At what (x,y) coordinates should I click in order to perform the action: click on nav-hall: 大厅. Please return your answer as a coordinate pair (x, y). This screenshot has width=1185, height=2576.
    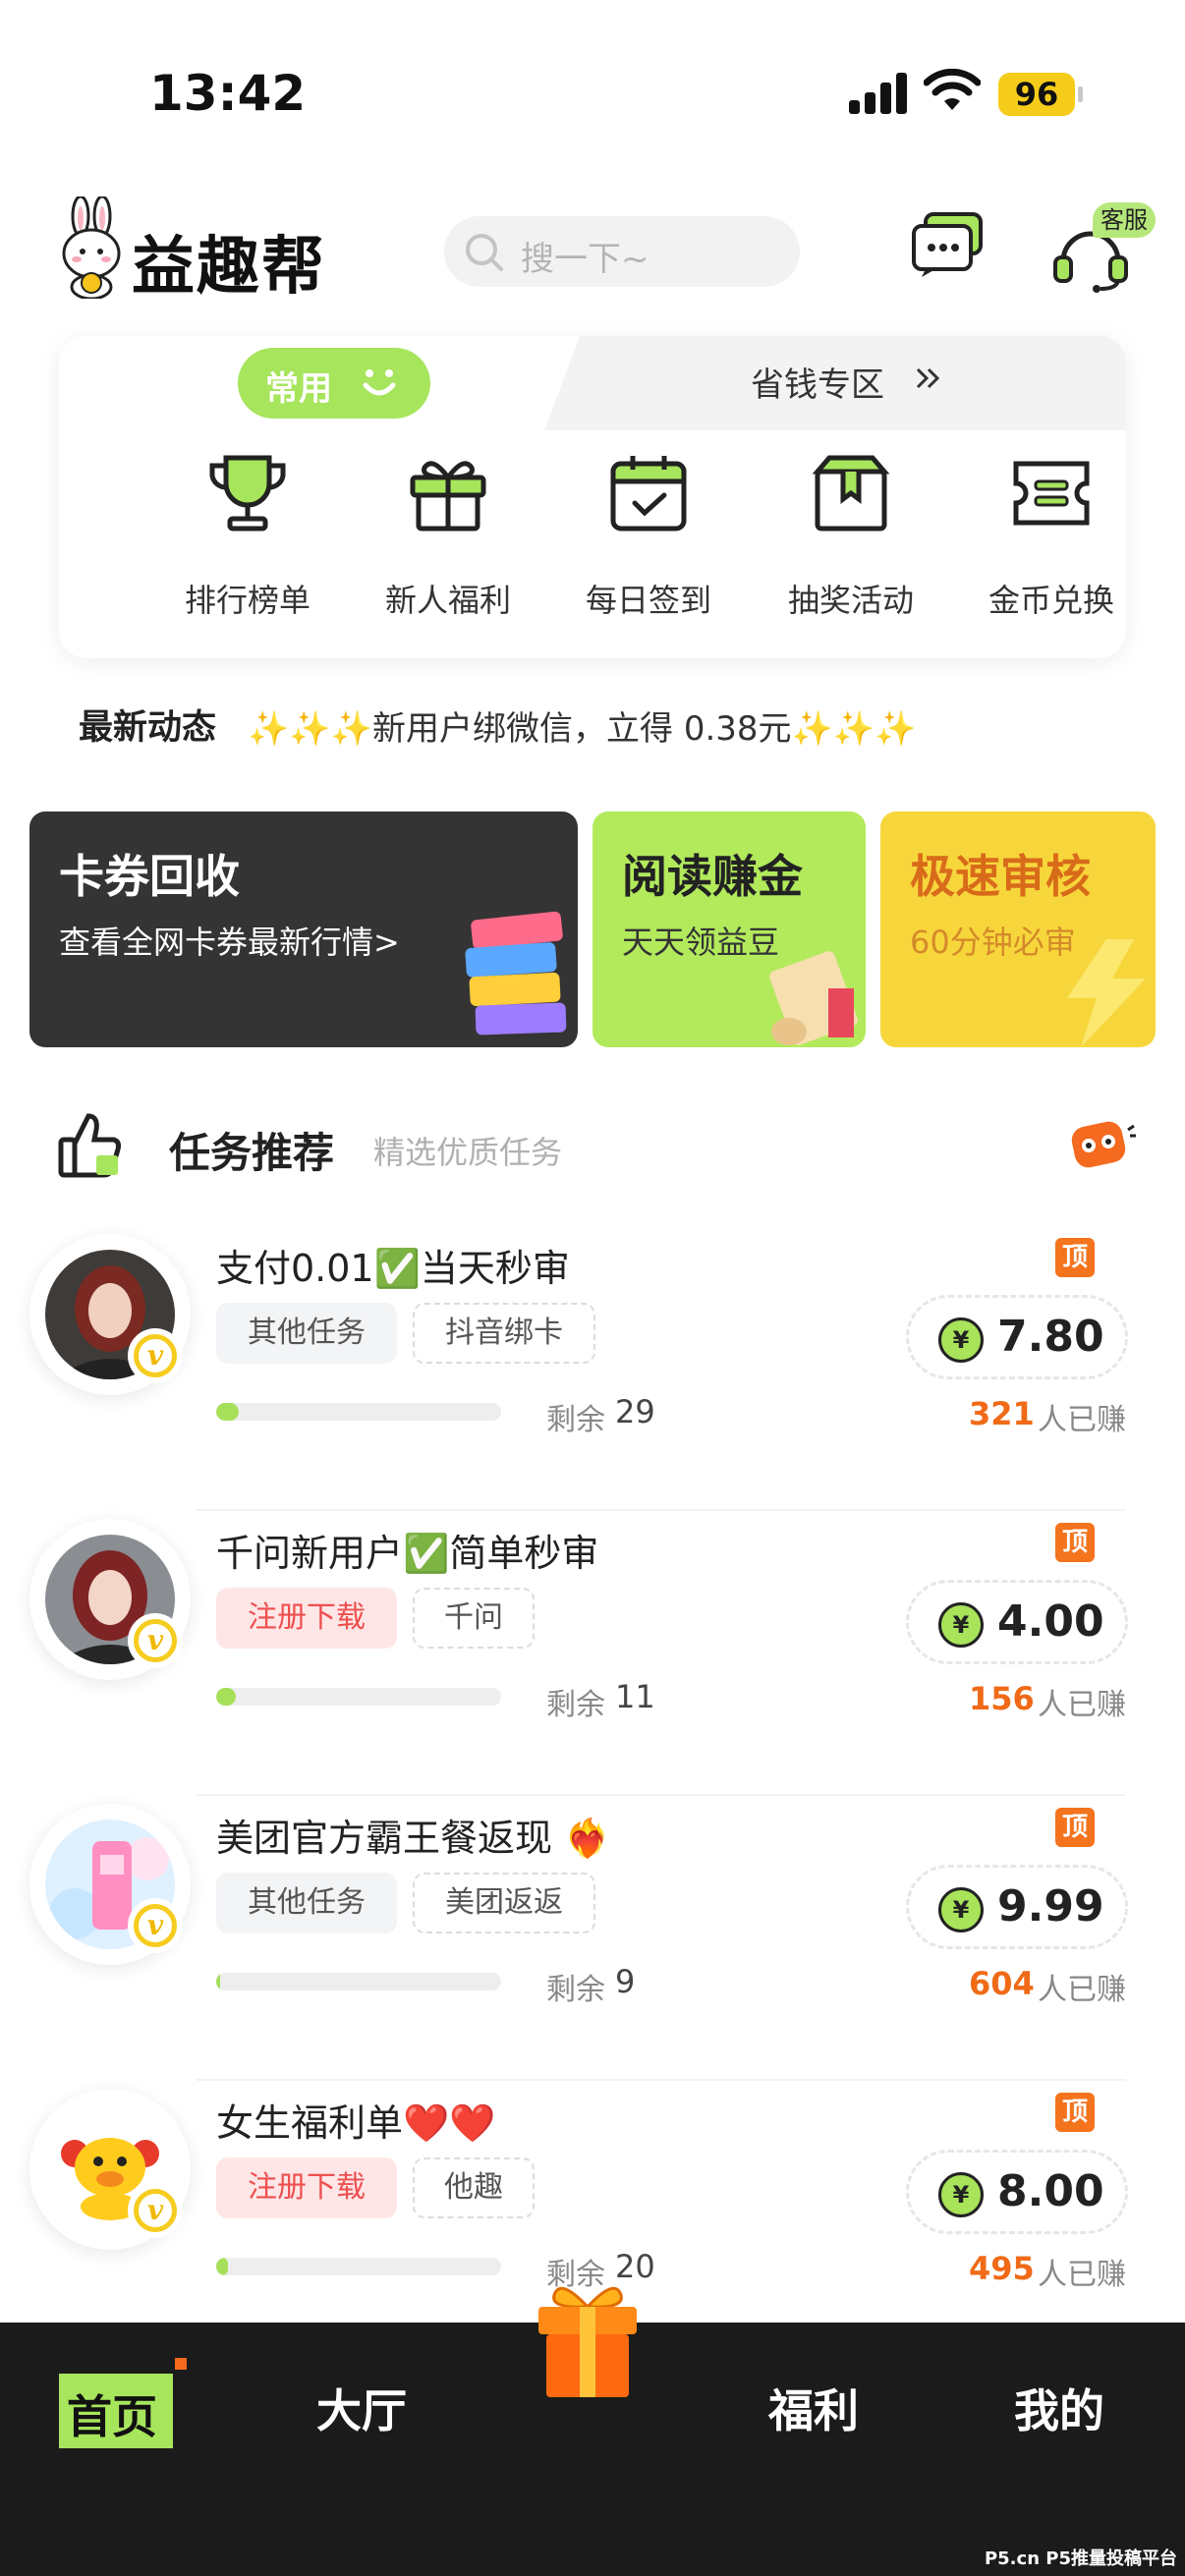
    Looking at the image, I should click on (362, 2408).